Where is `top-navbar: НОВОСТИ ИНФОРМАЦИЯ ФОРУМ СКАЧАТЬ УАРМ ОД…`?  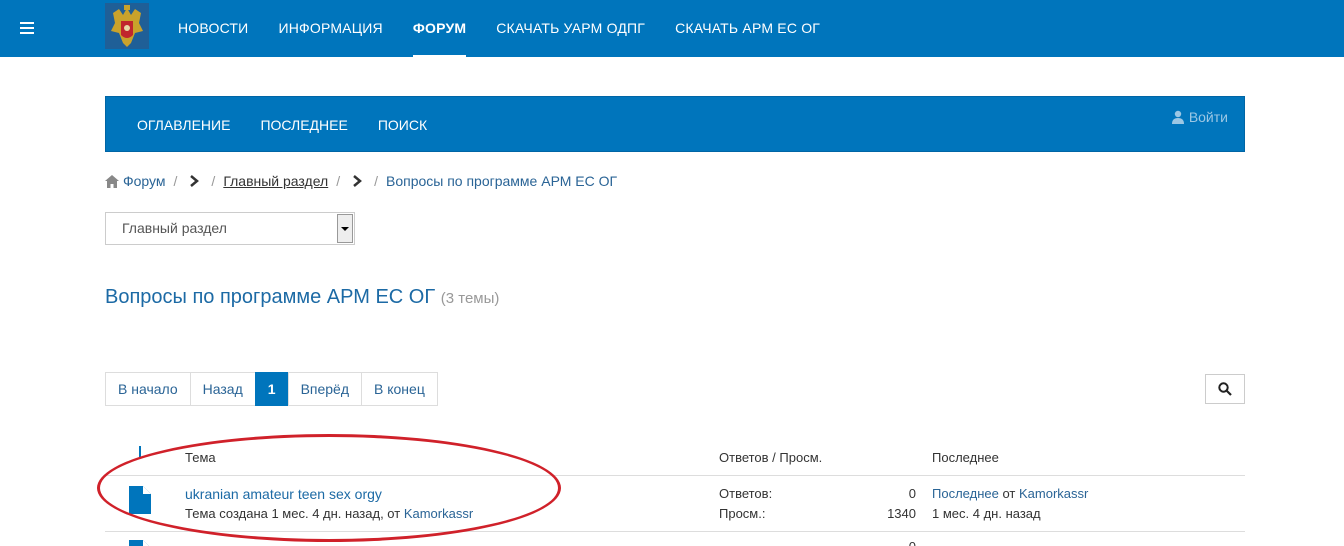
top-navbar: НОВОСТИ ИНФОРМАЦИЯ ФОРУМ СКАЧАТЬ УАРМ ОД… is located at coordinates (672, 28).